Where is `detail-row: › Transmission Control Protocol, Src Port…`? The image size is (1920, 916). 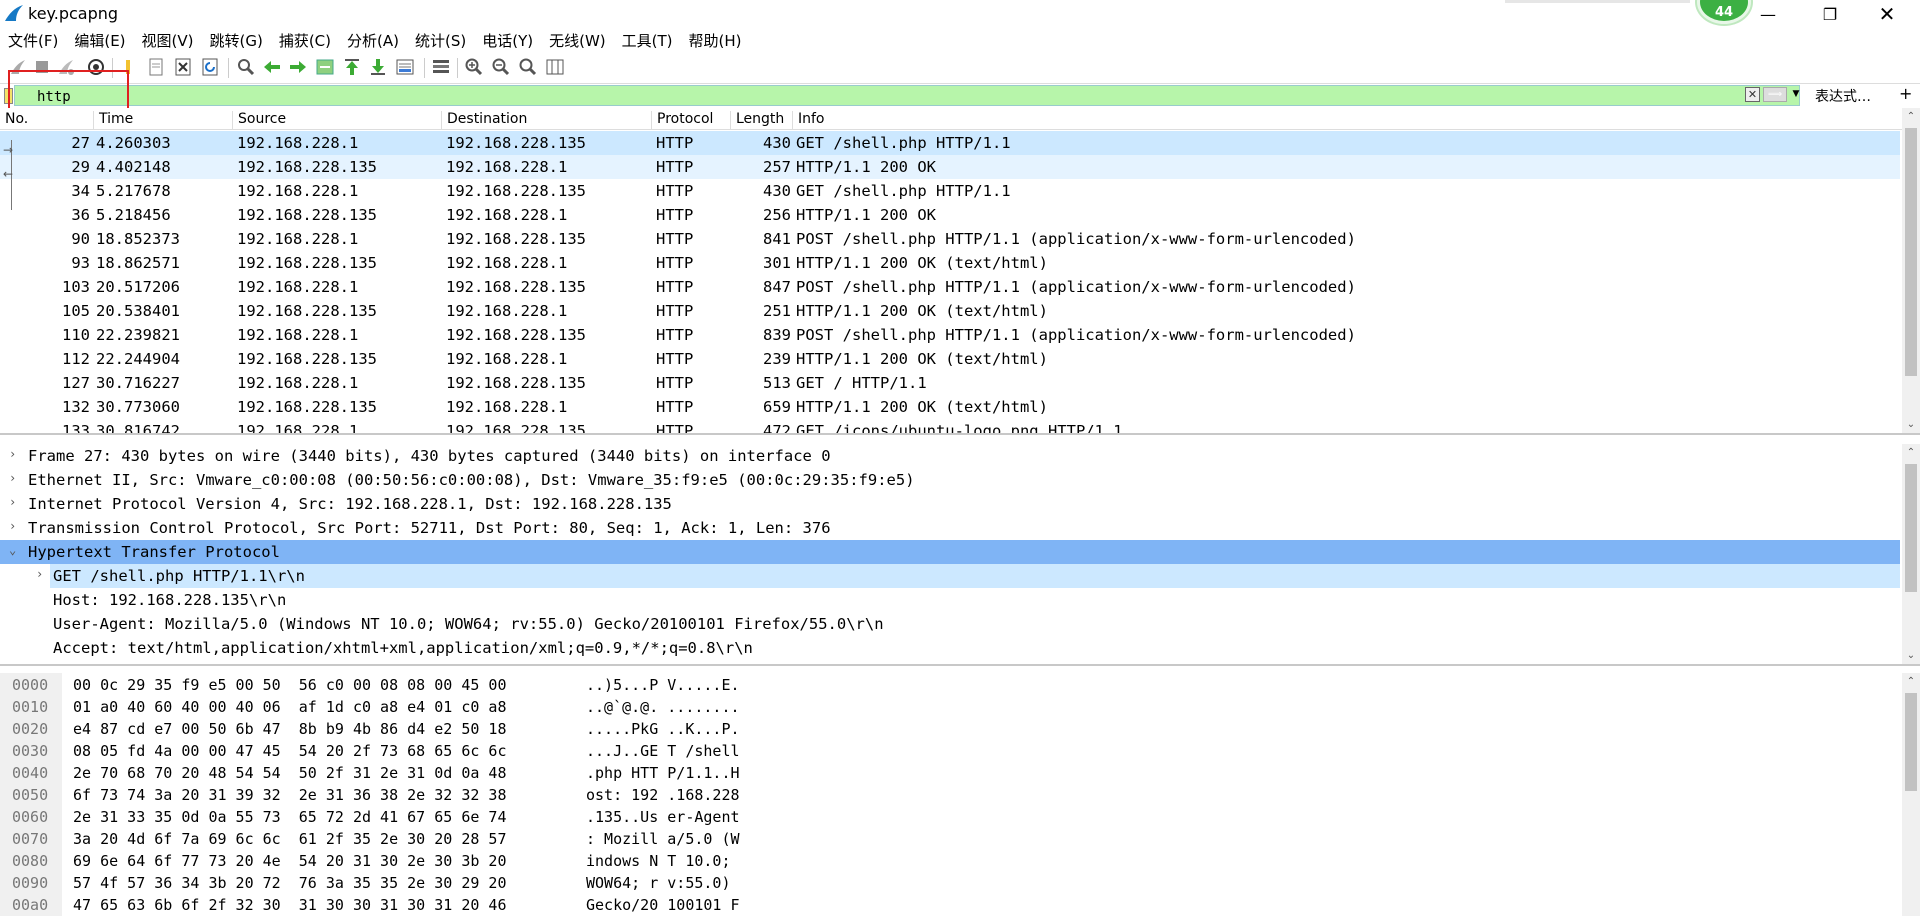 detail-row: › Transmission Control Protocol, Src Port… is located at coordinates (950, 528).